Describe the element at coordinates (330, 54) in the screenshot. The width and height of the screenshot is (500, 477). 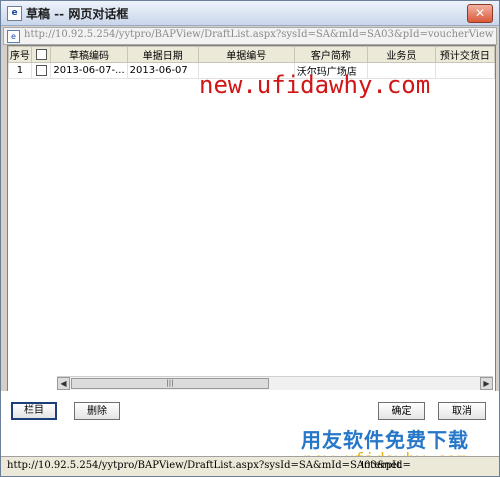
I see `col-header-customer: 客户简称` at that location.